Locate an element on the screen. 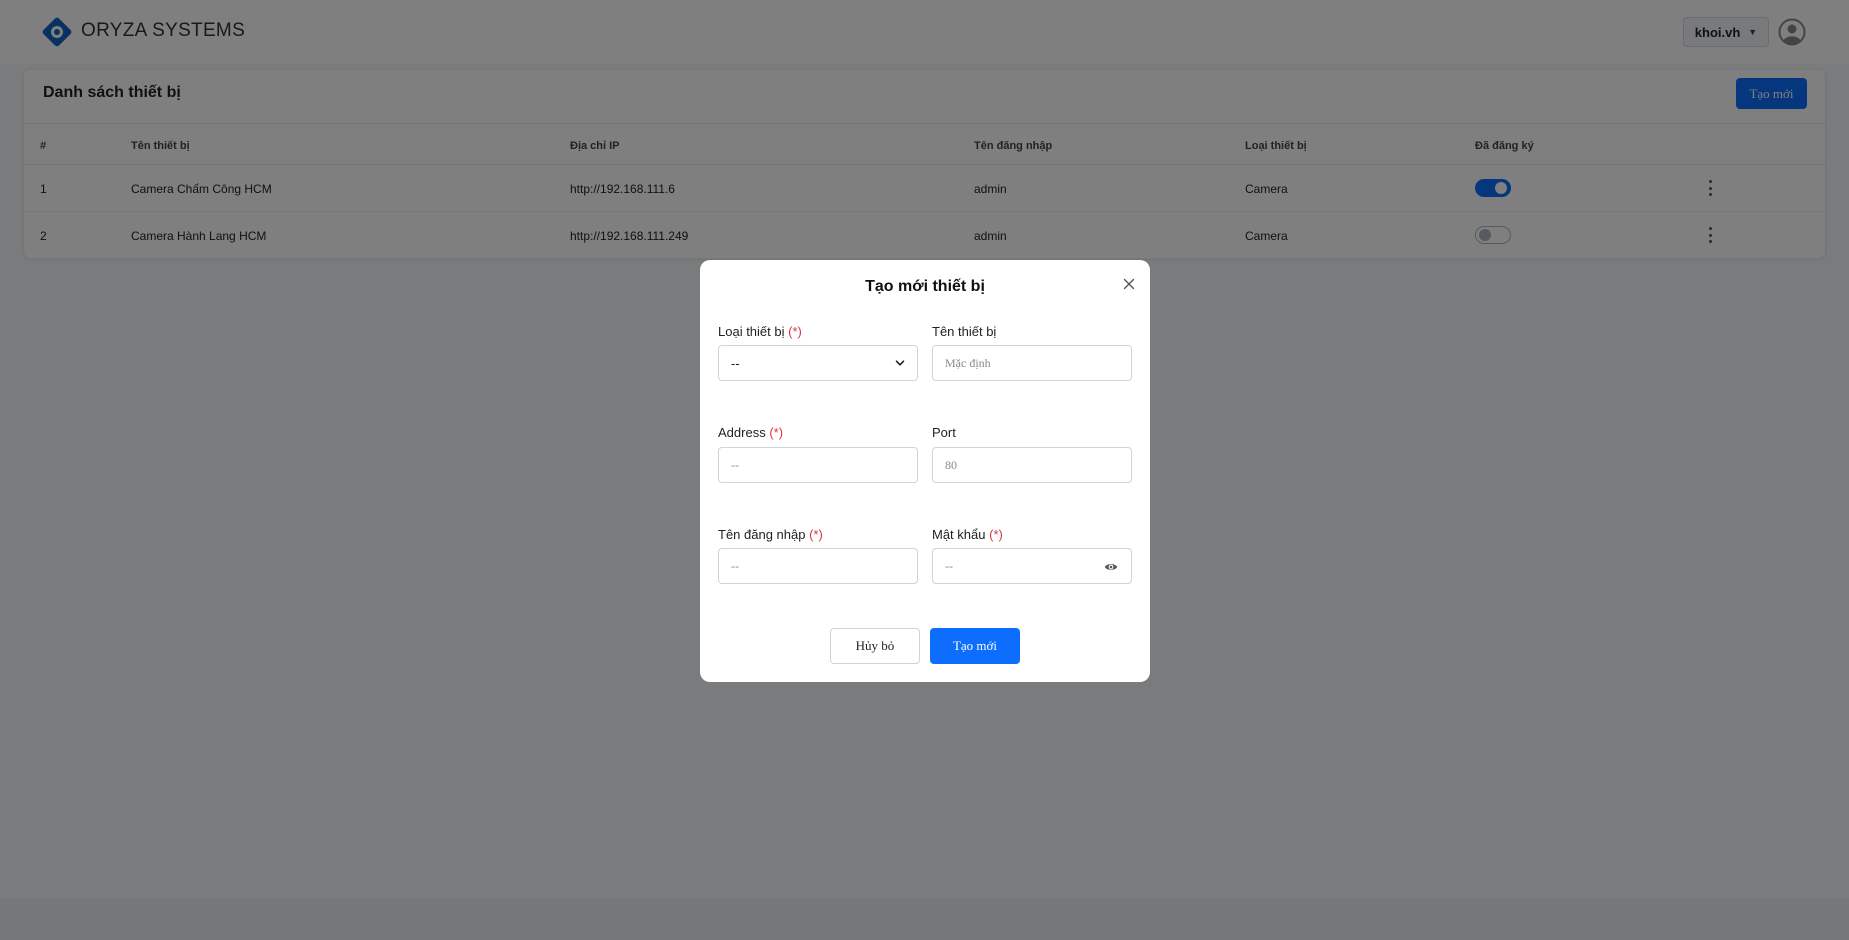 The image size is (1849, 940). device-name-label: Tên thiết bị is located at coordinates (964, 331).